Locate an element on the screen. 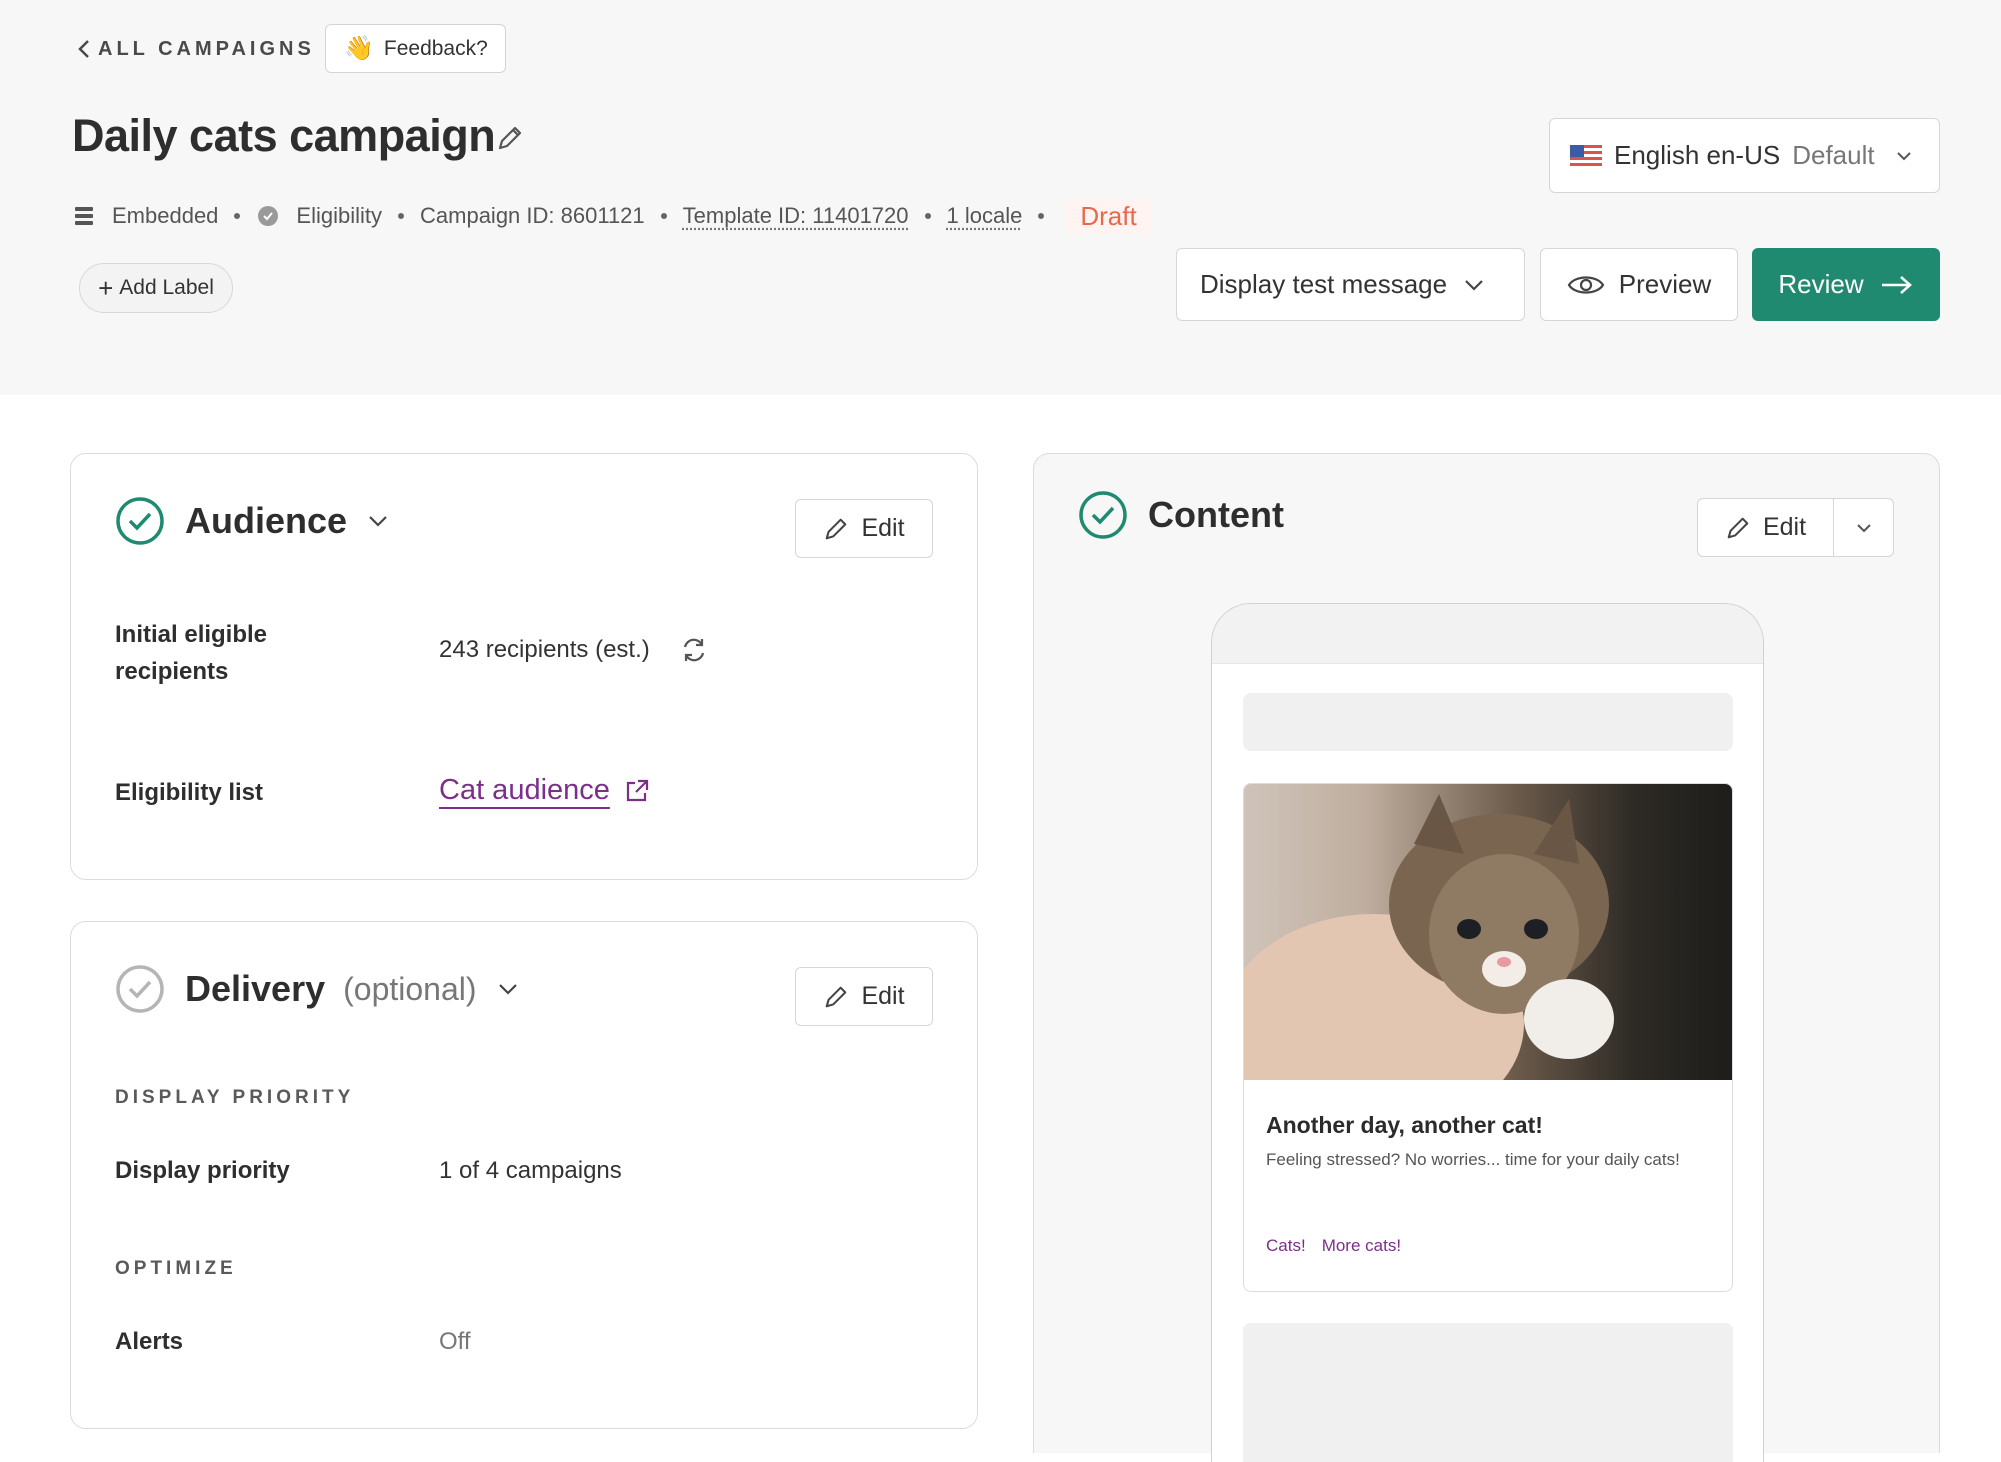 This screenshot has width=2001, height=1462. recipients-count: 243 recipients (est.) is located at coordinates (544, 649).